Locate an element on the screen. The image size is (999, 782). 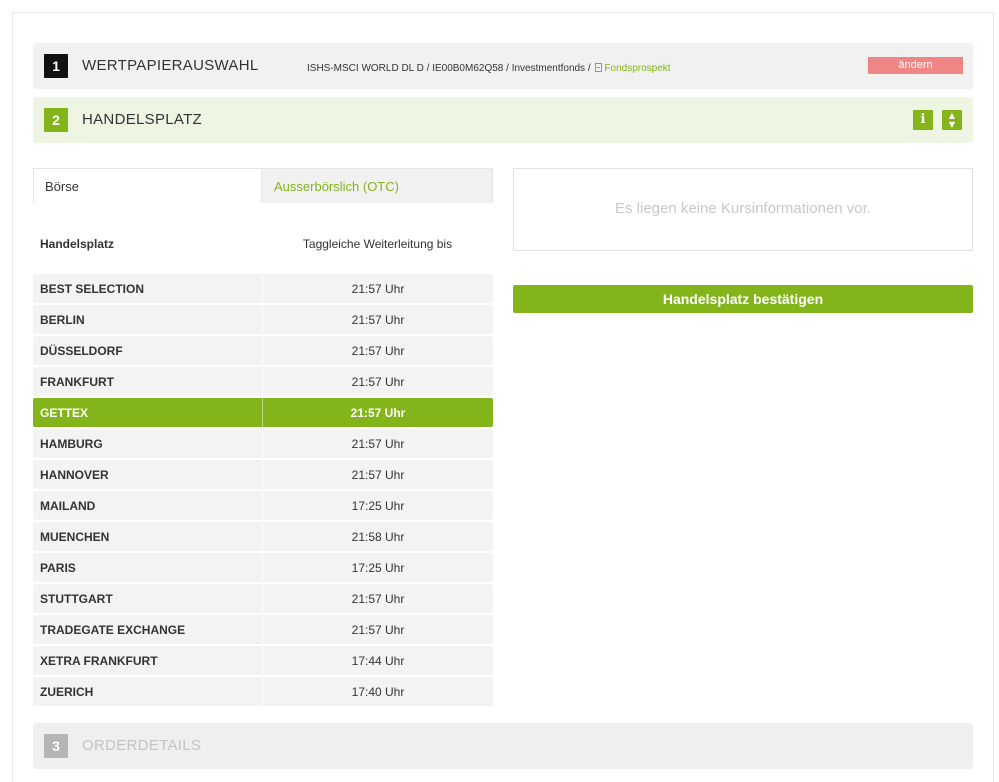
sort-toggle-icon: ▲ ▼ is located at coordinates (952, 120).